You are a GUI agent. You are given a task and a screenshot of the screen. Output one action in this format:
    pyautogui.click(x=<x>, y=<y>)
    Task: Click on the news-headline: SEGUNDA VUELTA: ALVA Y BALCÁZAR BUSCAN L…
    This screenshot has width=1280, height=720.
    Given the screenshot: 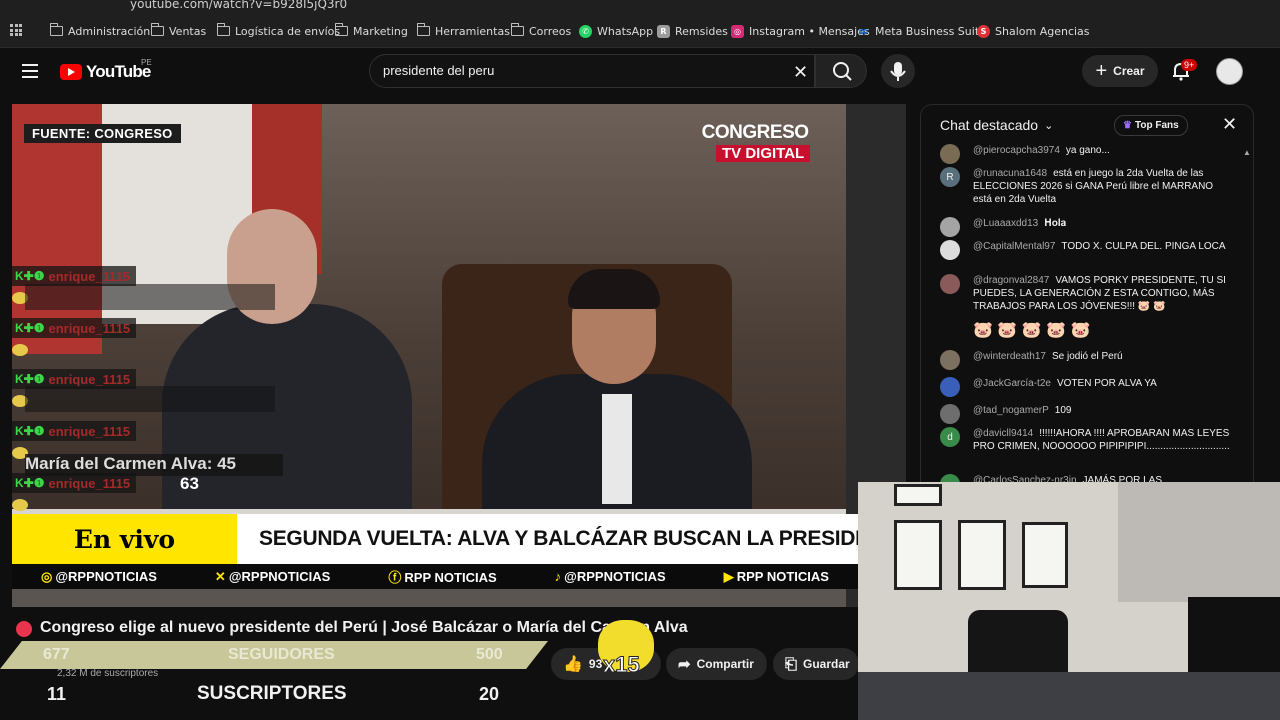 What is the action you would take?
    pyautogui.click(x=547, y=539)
    